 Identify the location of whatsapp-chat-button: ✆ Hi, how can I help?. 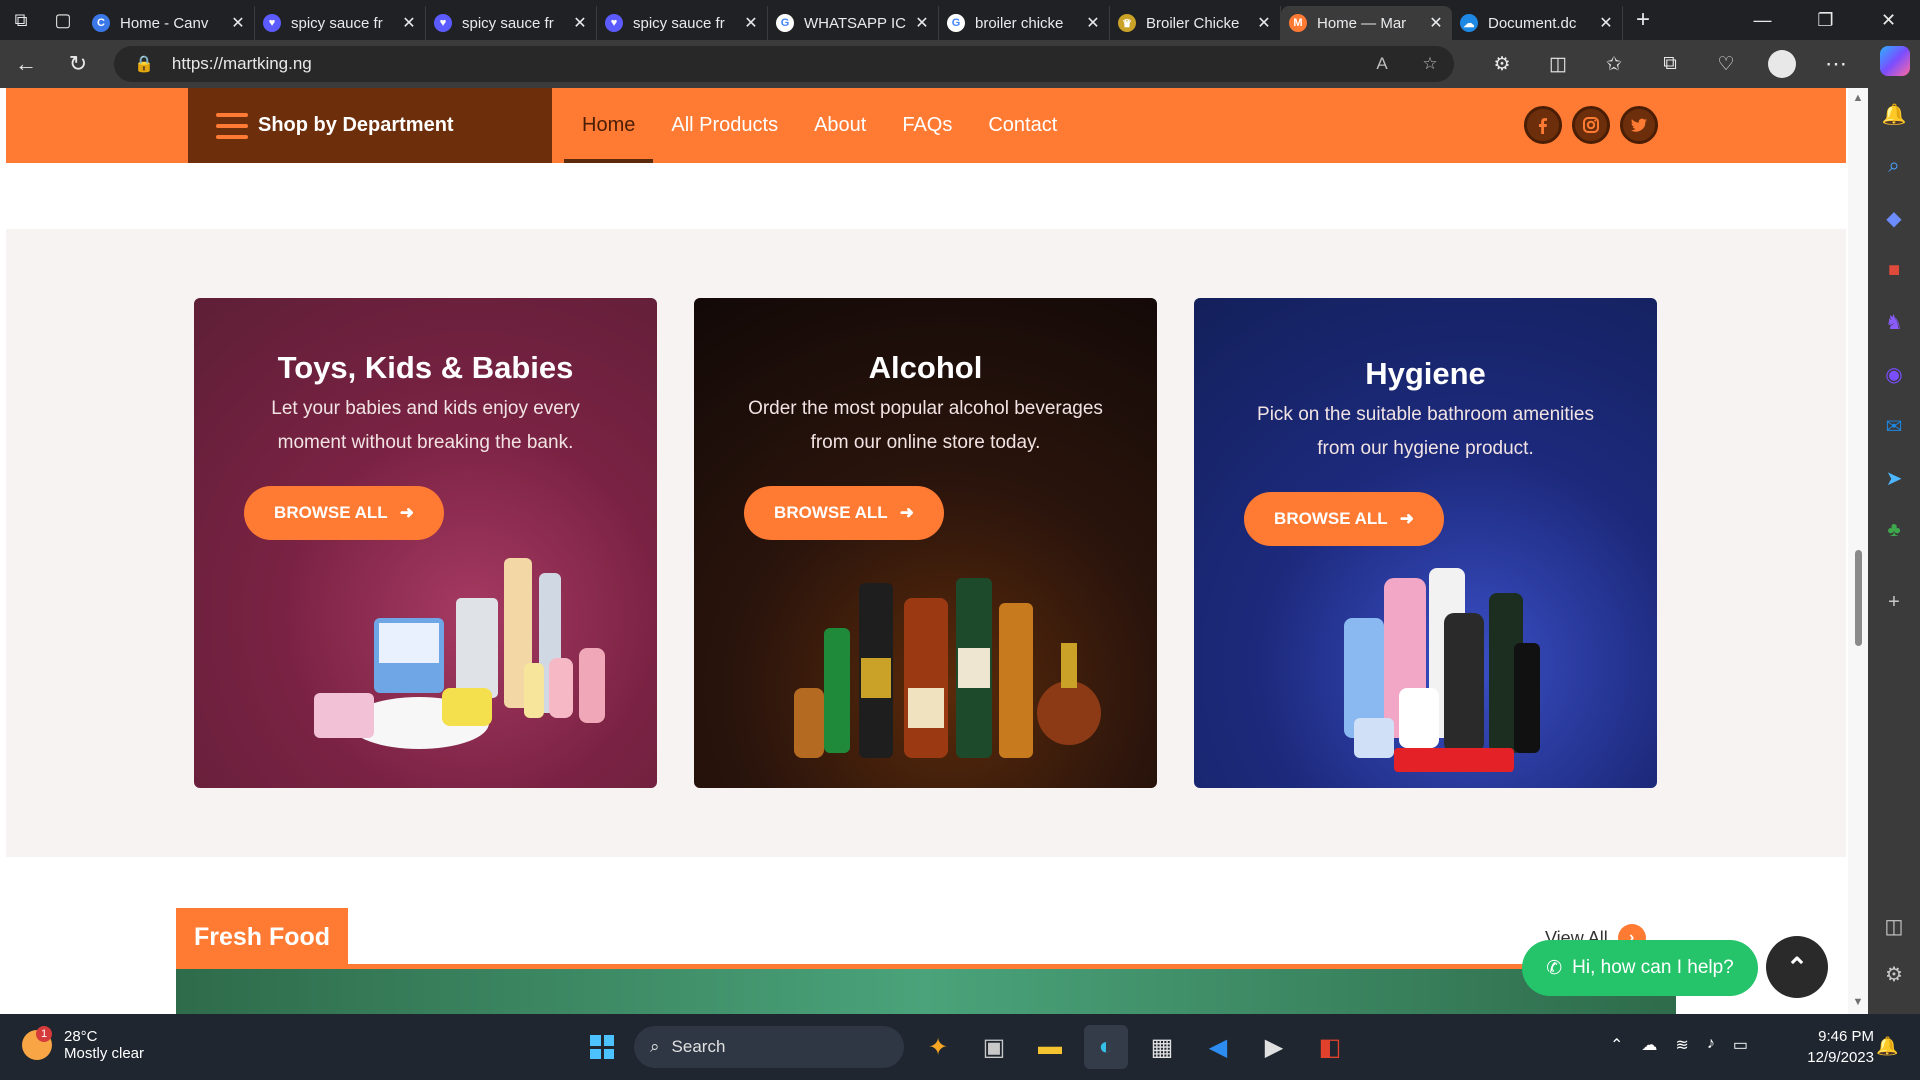
(1640, 968).